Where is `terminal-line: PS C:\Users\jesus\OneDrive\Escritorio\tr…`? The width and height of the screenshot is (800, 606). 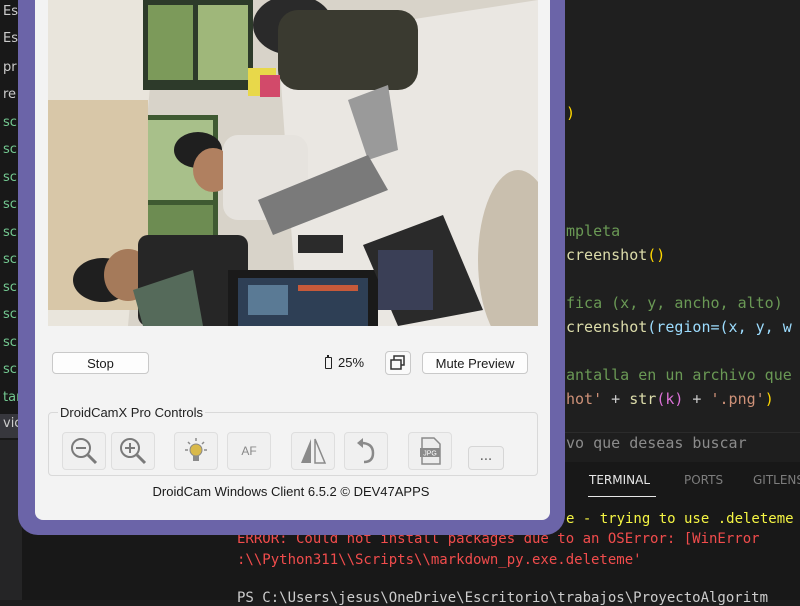 terminal-line: PS C:\Users\jesus\OneDrive\Escritorio\tr… is located at coordinates (503, 598).